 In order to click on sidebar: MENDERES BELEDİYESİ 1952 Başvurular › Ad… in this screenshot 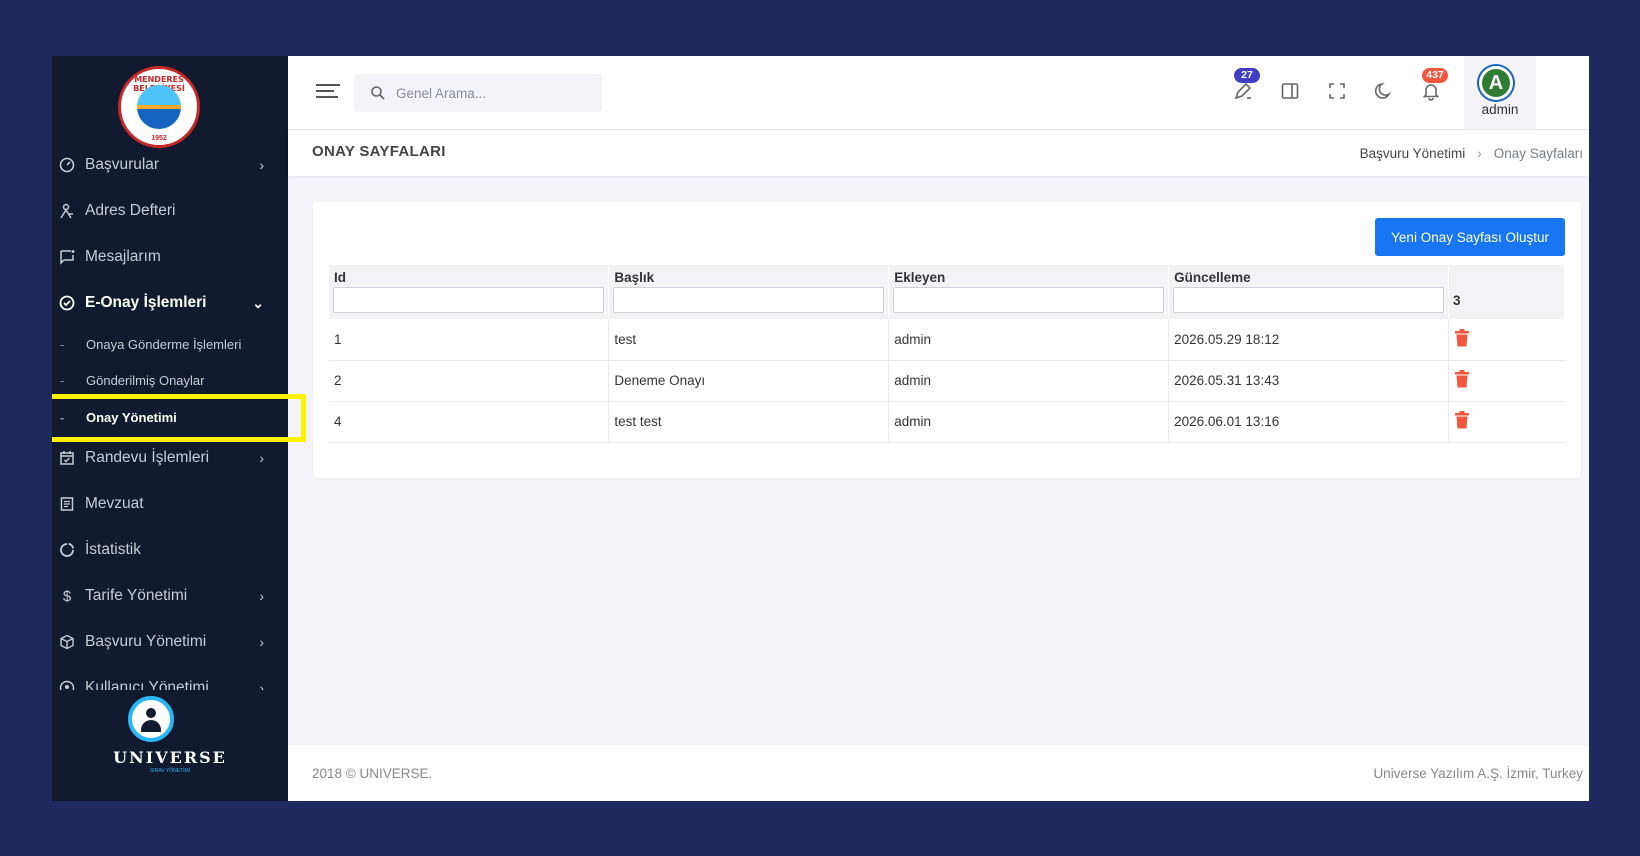, I will do `click(170, 428)`.